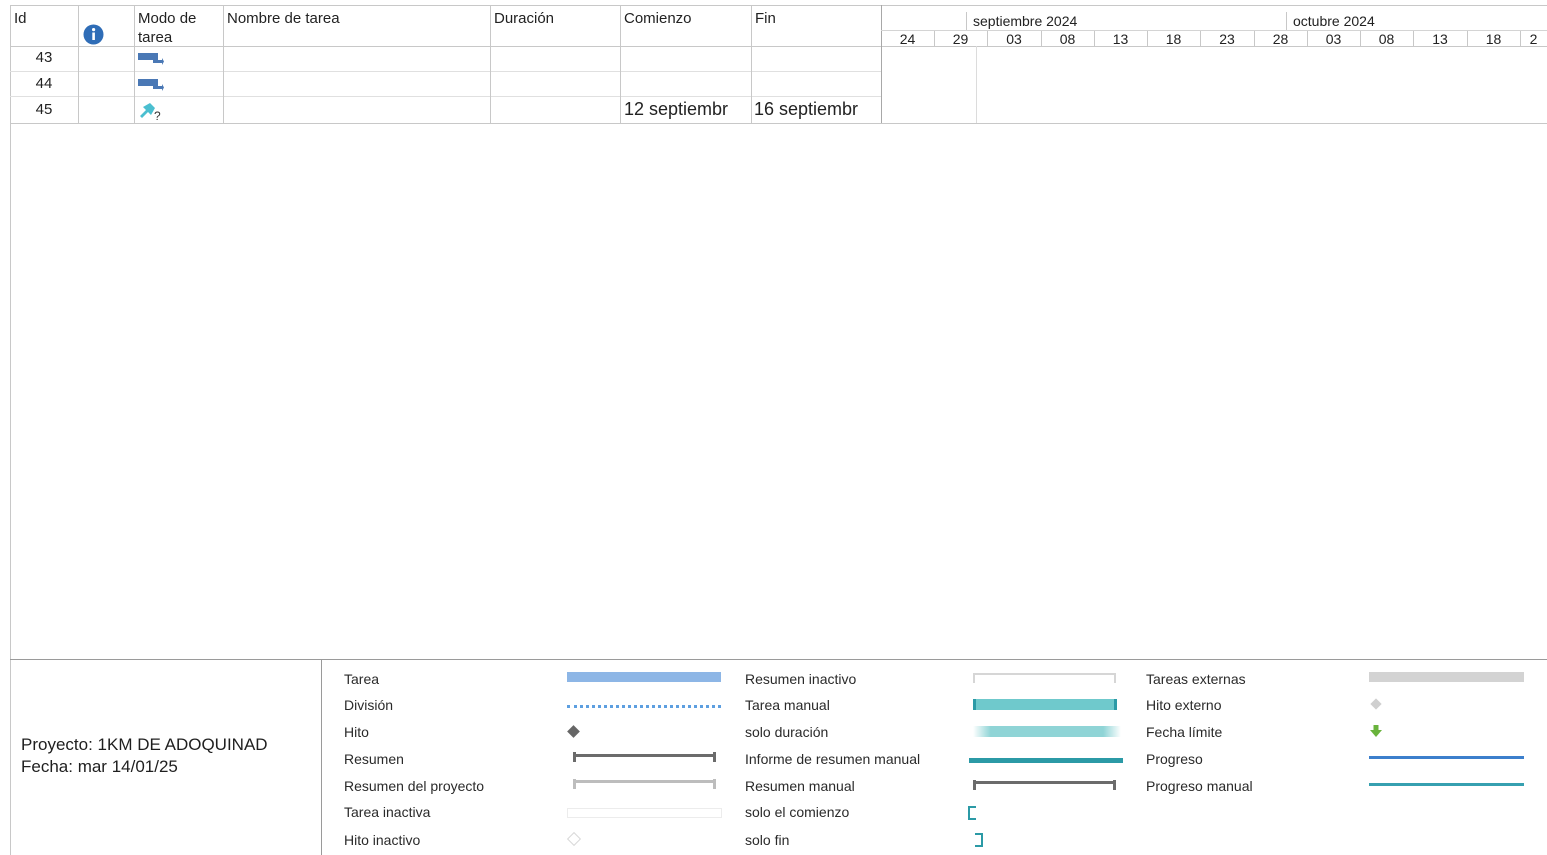  I want to click on legend-label: Progreso, so click(1174, 759).